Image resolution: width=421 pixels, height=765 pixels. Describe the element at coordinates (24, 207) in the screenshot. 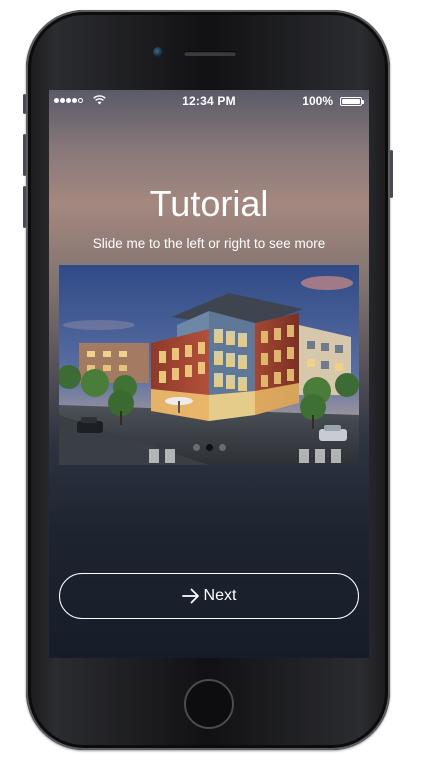

I see `volume-down-button` at that location.